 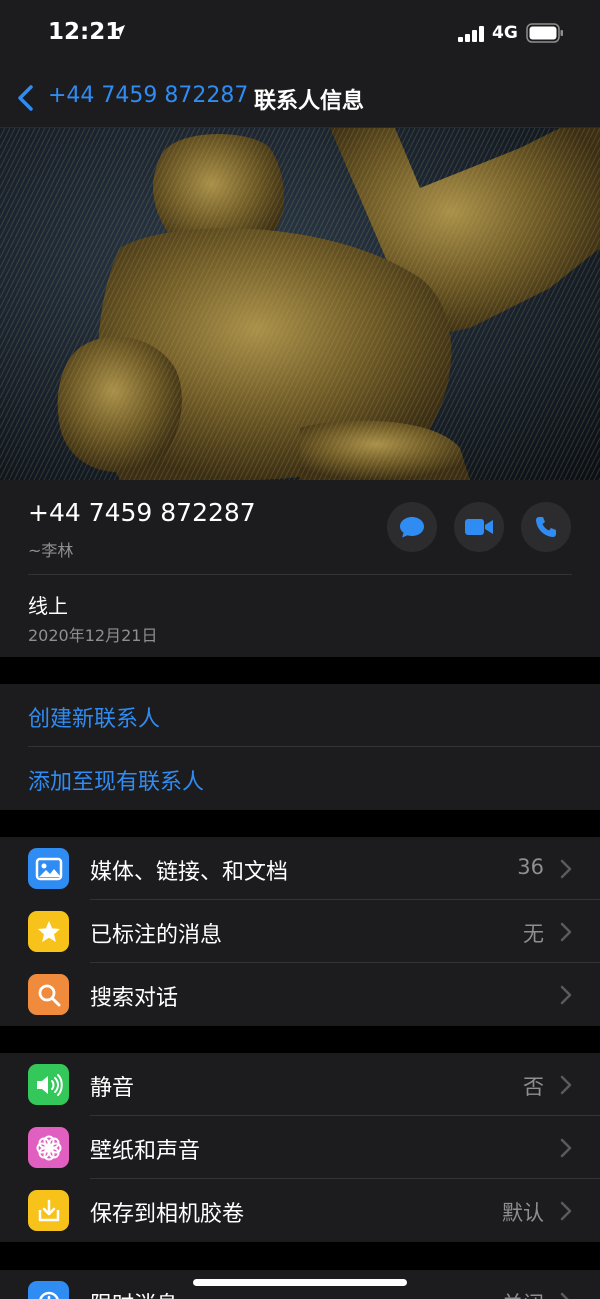 I want to click on media-links-docs-row: 媒体、链接、和文档 36, so click(x=300, y=868).